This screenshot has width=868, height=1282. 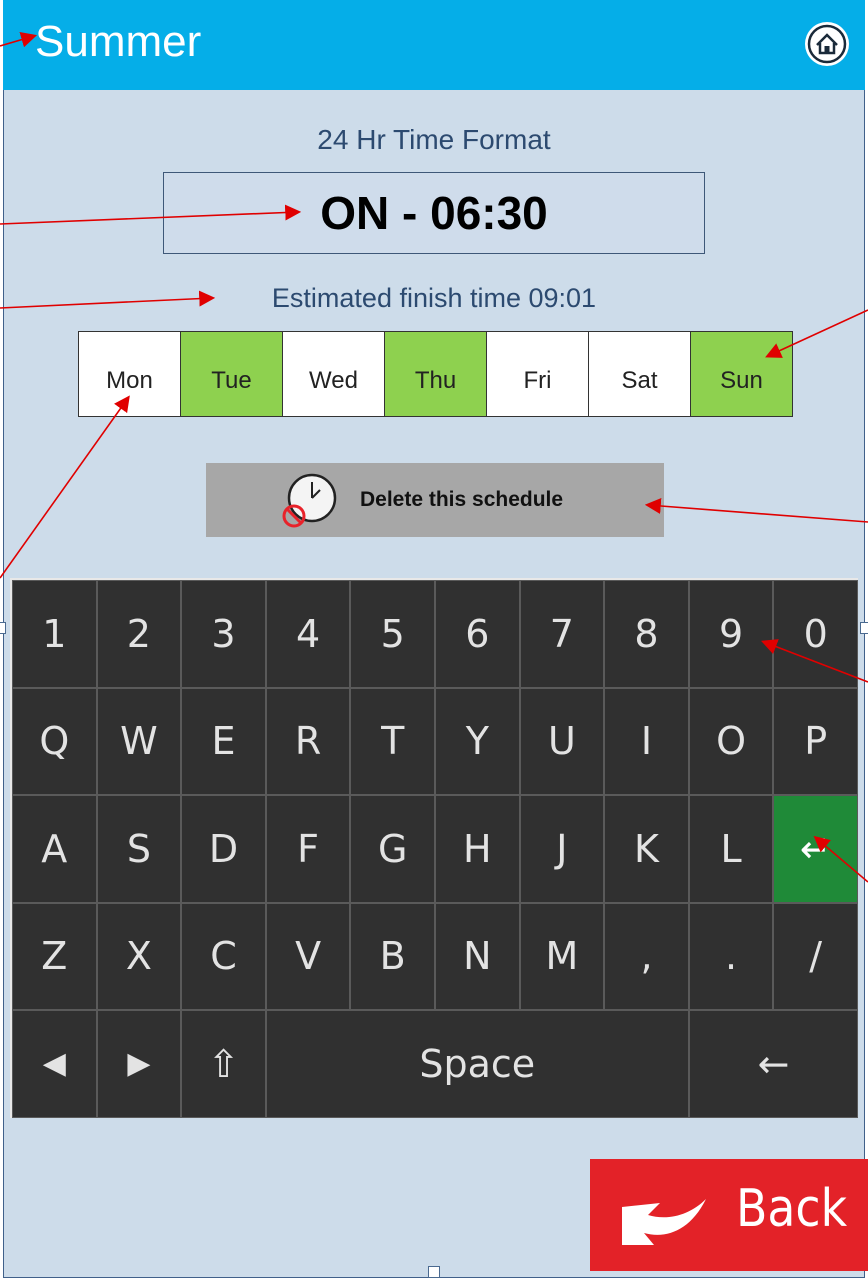 I want to click on time-format-label: 24 Hr Time Format, so click(x=434, y=139).